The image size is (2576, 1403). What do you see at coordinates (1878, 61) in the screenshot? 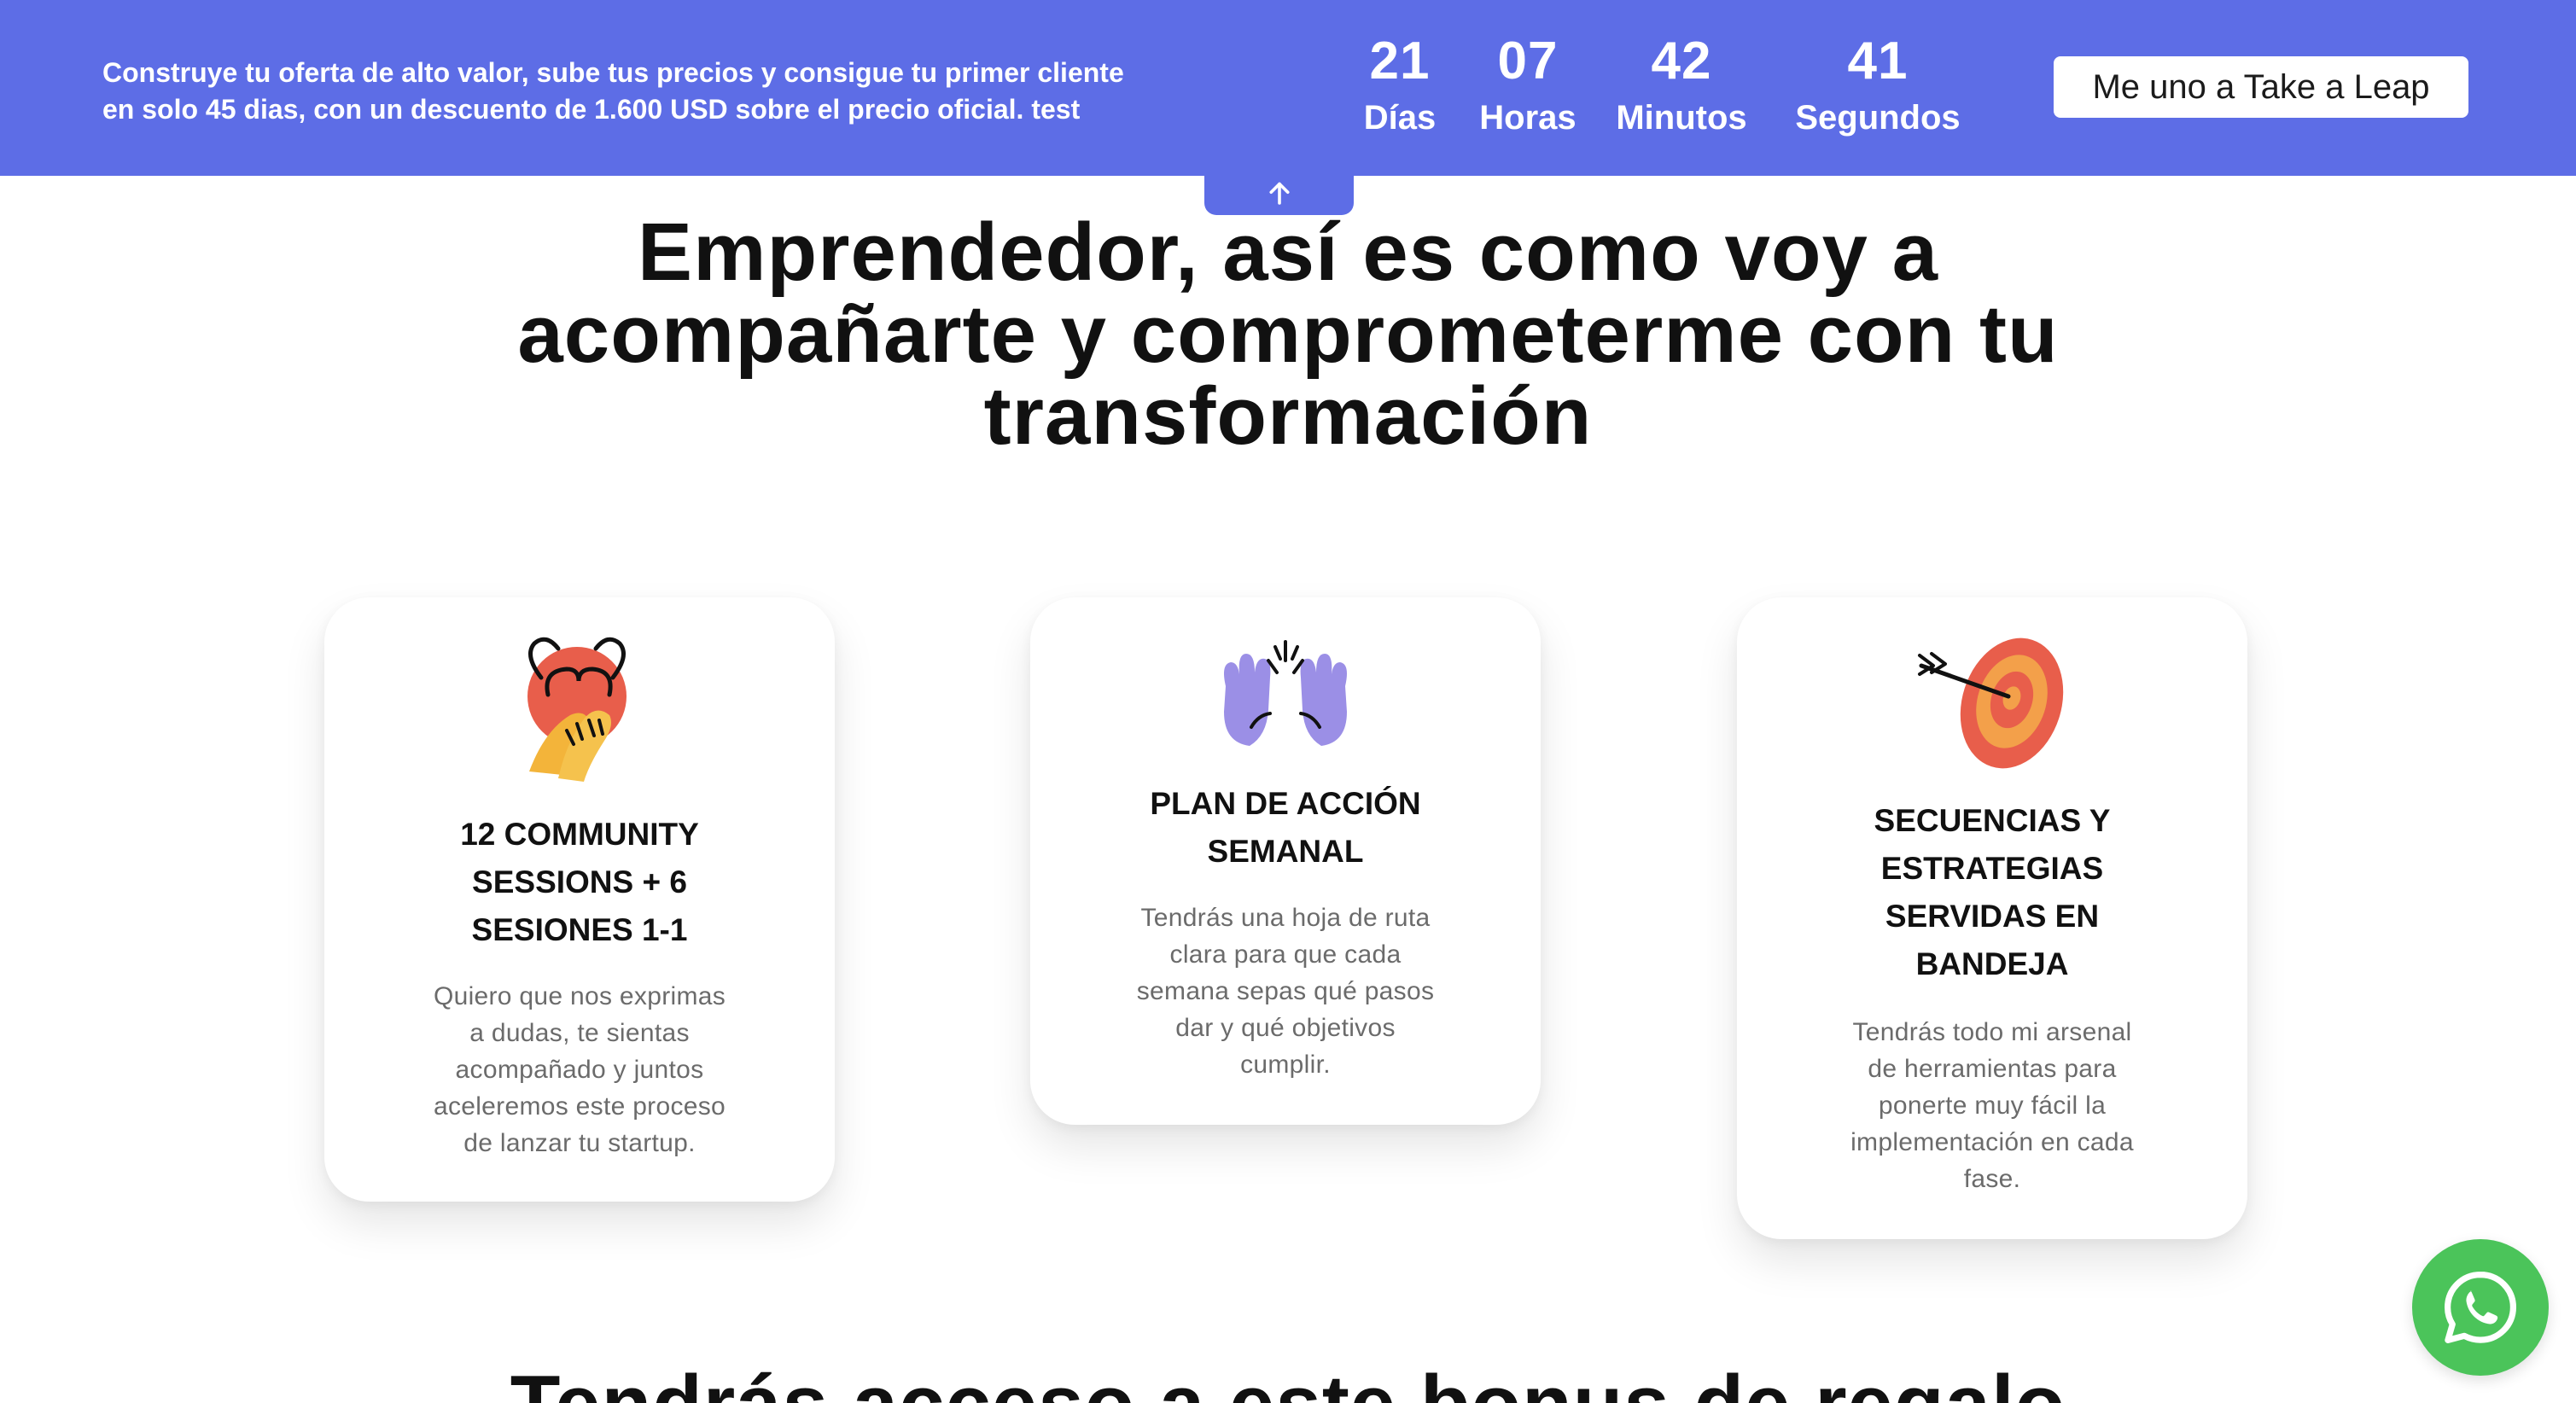
I see `countdown-seconds-value: 41` at bounding box center [1878, 61].